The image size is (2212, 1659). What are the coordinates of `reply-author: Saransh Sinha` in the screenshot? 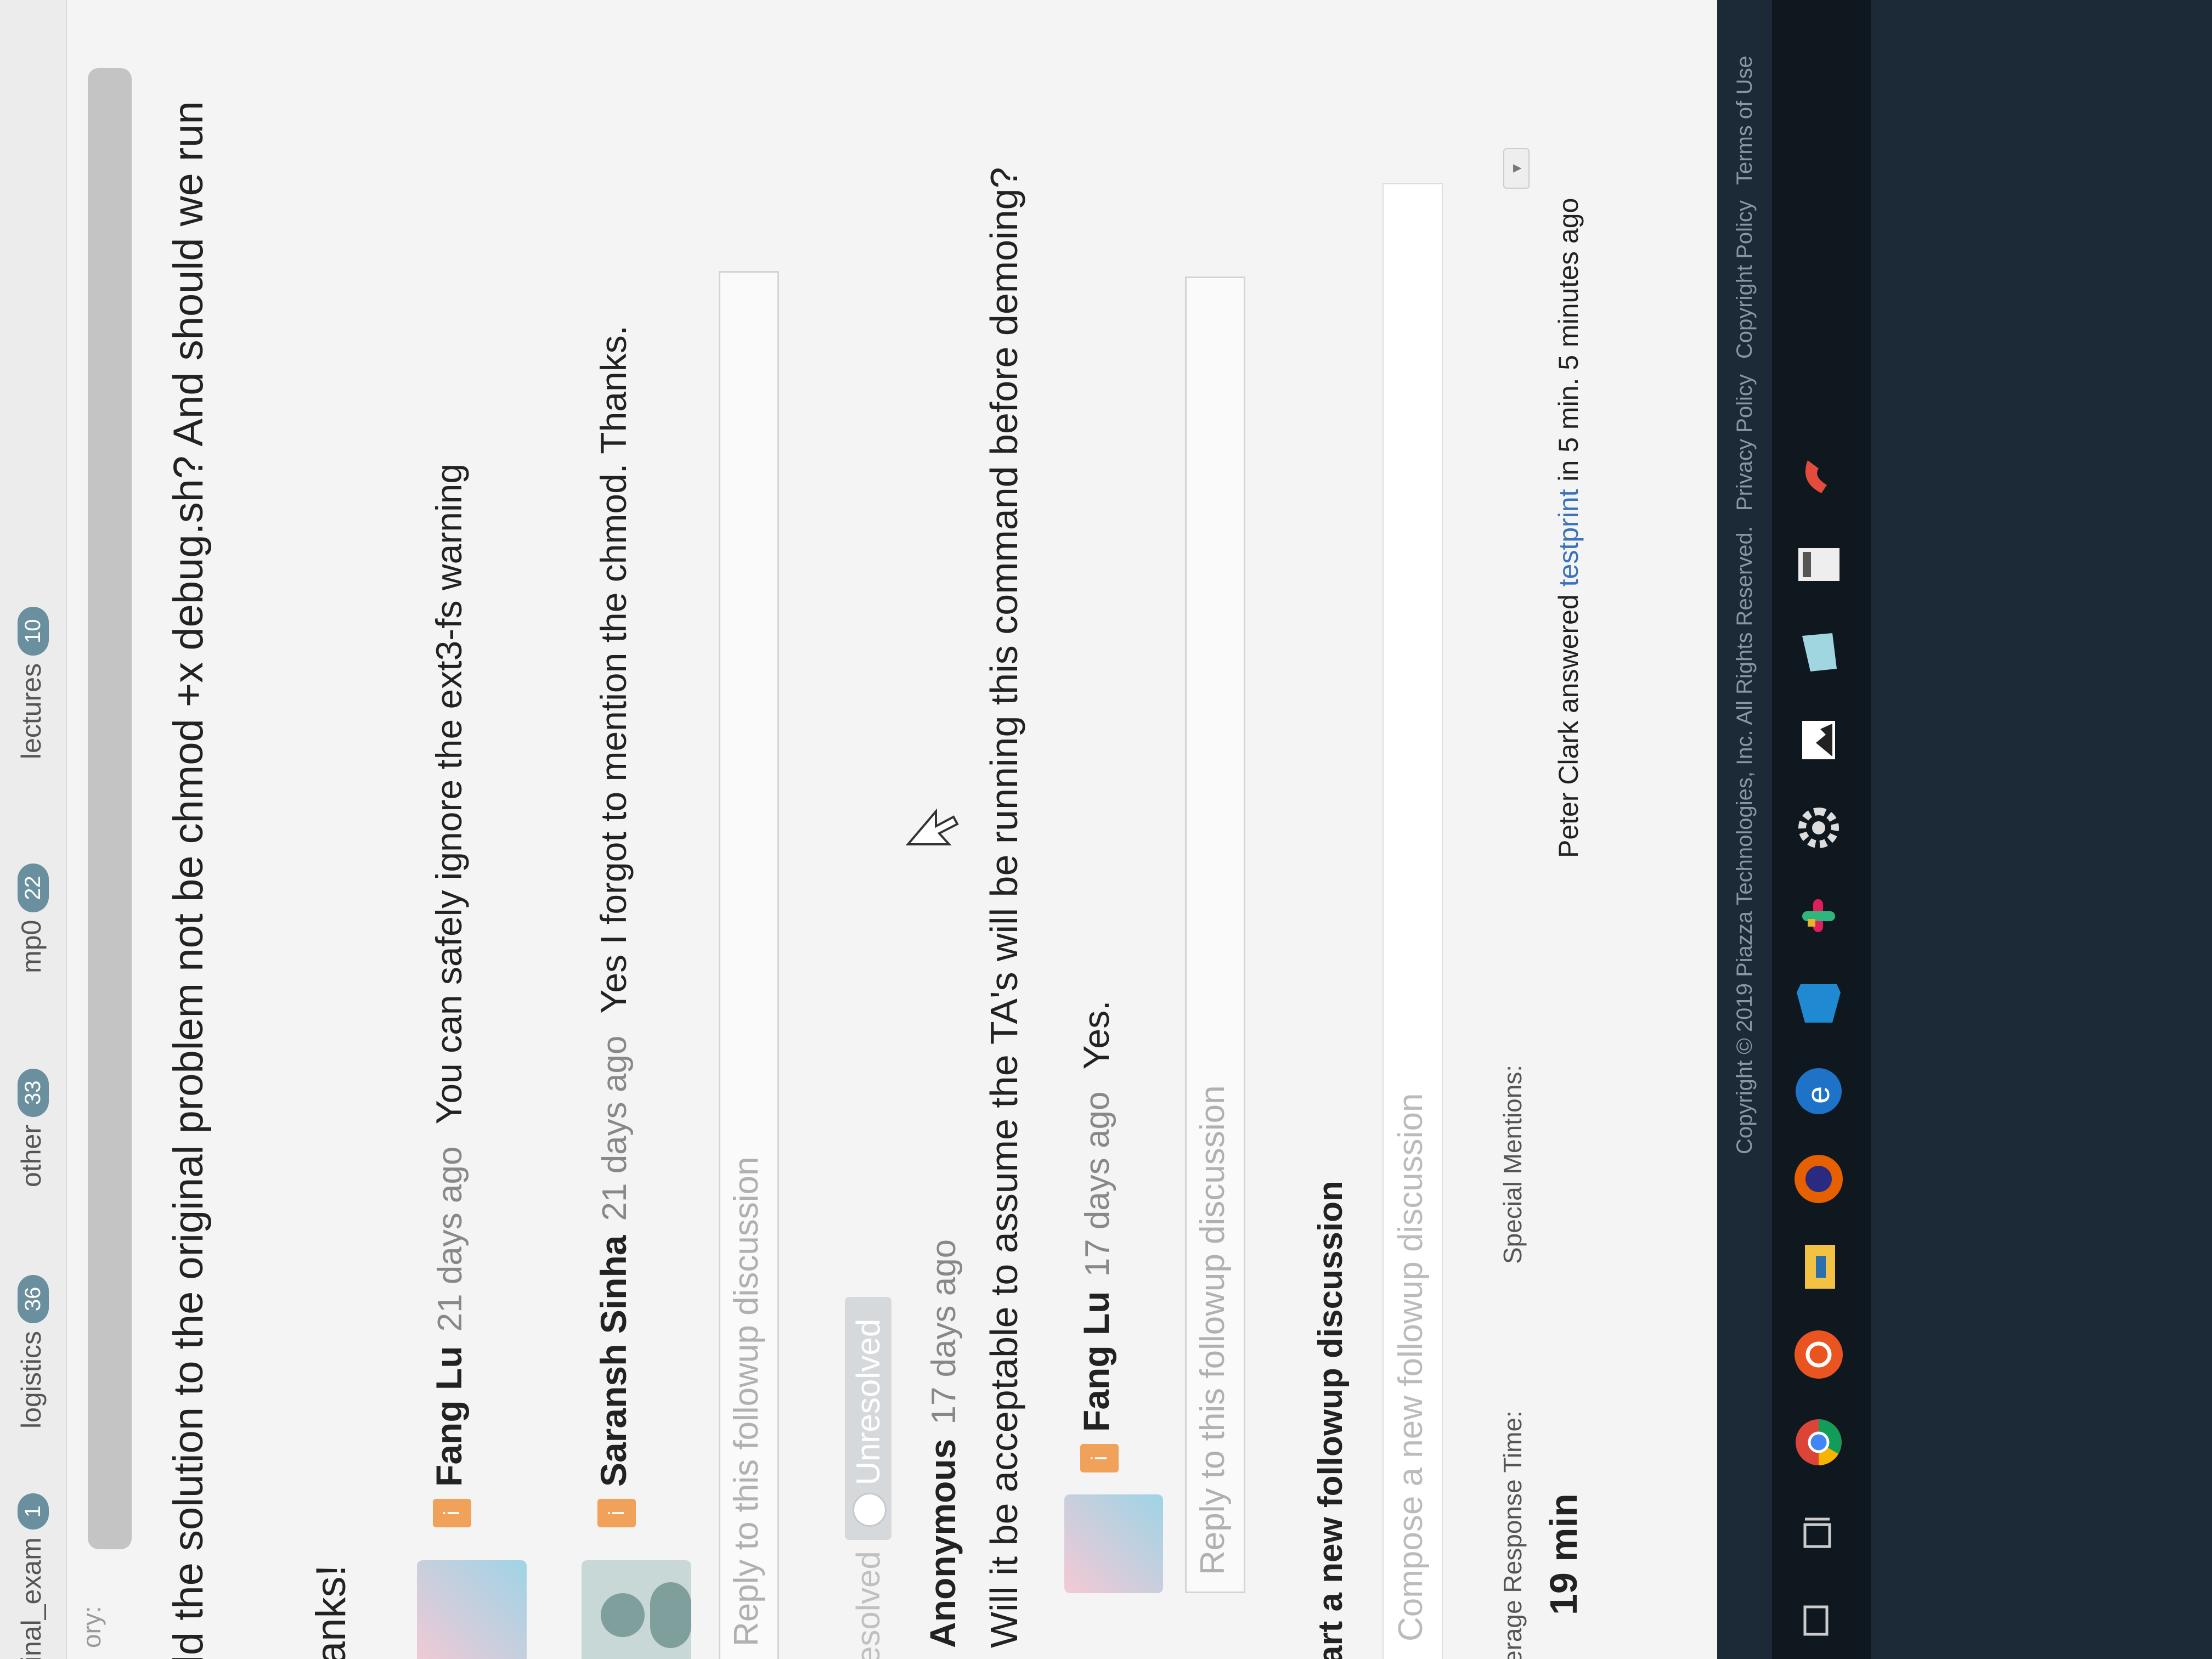 It's located at (613, 1361).